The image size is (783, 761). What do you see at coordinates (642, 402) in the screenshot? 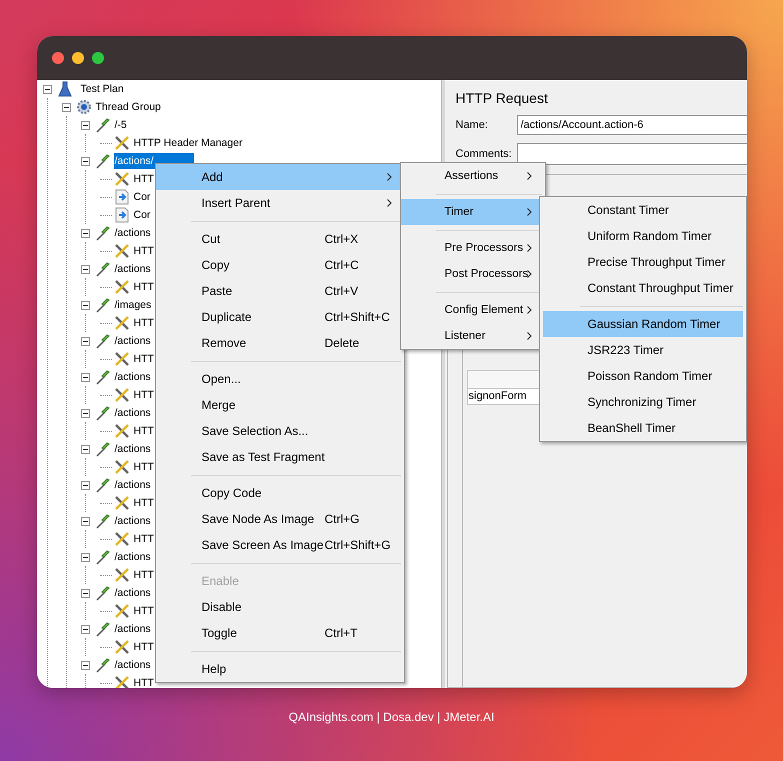
I see `menu-item: Synchronizing Timer` at bounding box center [642, 402].